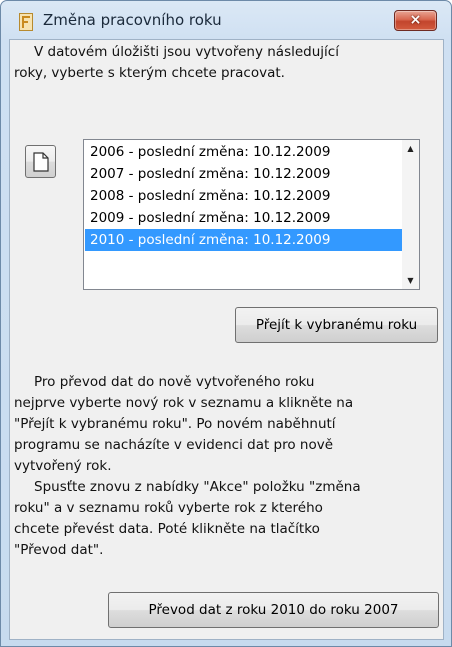 Image resolution: width=452 pixels, height=647 pixels. Describe the element at coordinates (174, 382) in the screenshot. I see `help-line: Pro převod dat do nově vytvořeného roku` at that location.